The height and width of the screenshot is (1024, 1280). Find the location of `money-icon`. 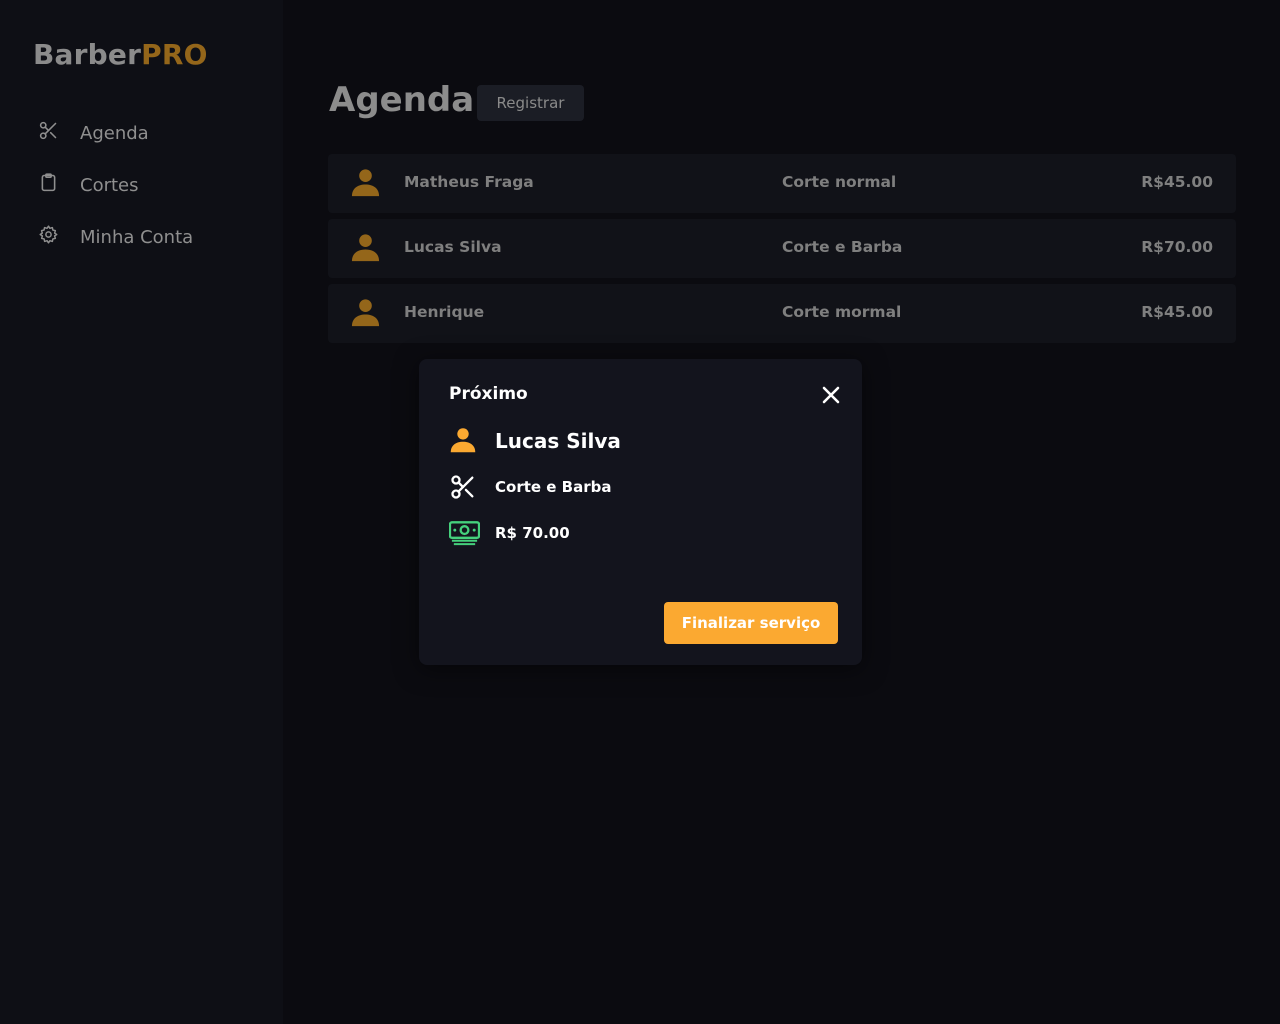

money-icon is located at coordinates (464, 535).